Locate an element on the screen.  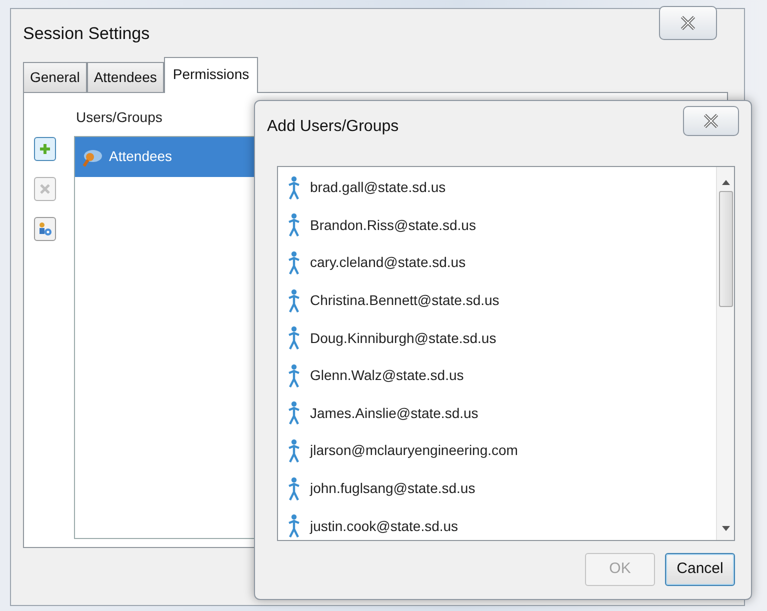
delete-x-icon is located at coordinates (45, 188).